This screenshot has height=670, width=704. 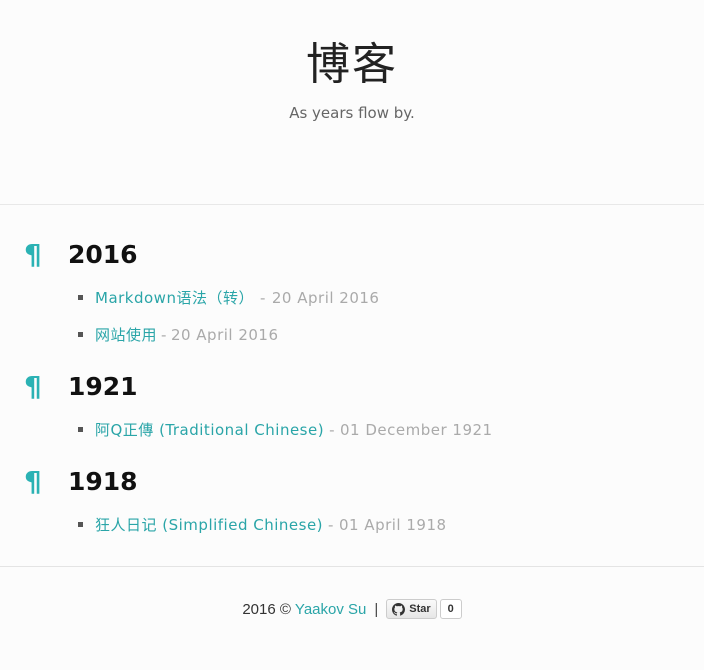 I want to click on list-item: Markdown语法（转） - 20 April 2016, so click(x=228, y=297).